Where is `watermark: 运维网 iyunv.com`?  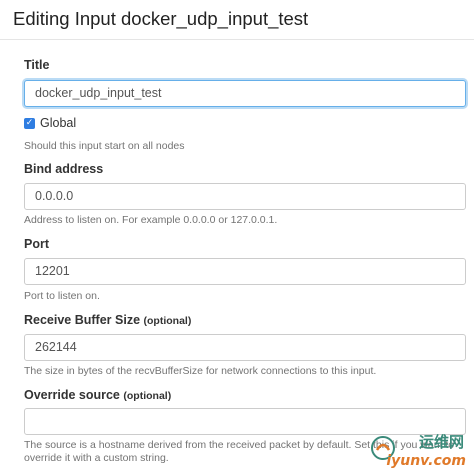
watermark: 运维网 iyunv.com is located at coordinates (420, 450).